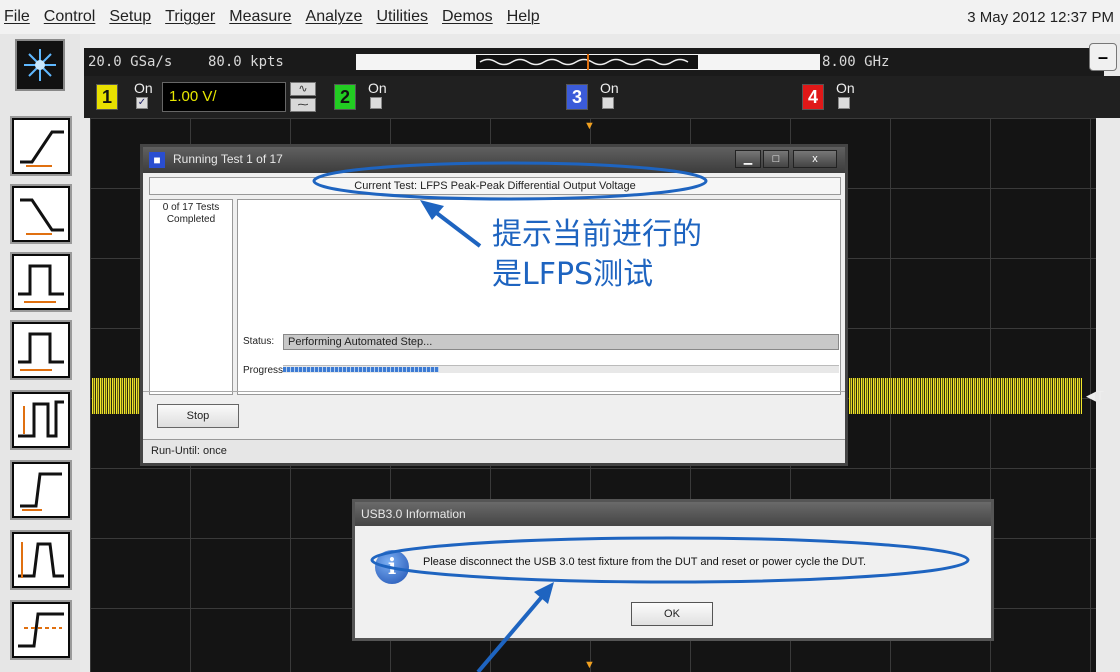 The image size is (1120, 672). Describe the element at coordinates (41, 350) in the screenshot. I see `glitch-trigger-icon` at that location.